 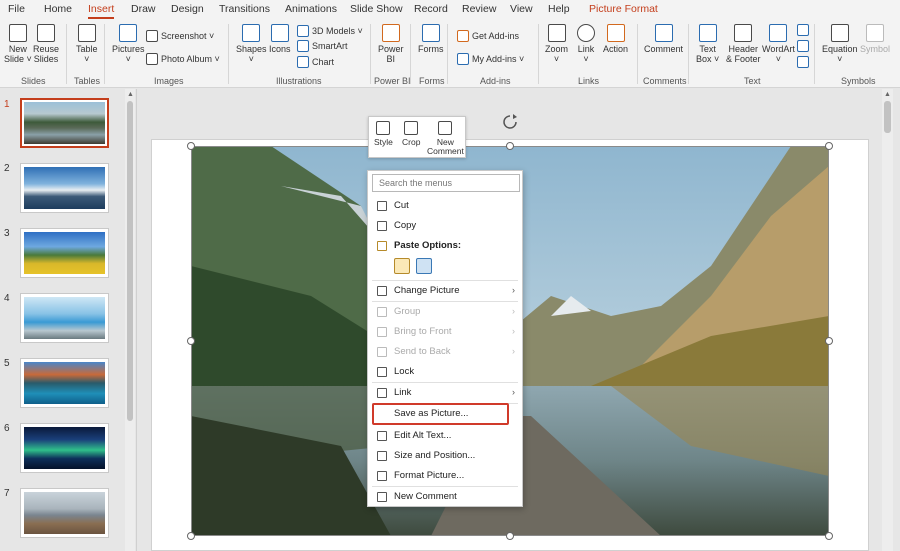 I want to click on menu-item-send-to-back: Send to Back ›, so click(x=445, y=352).